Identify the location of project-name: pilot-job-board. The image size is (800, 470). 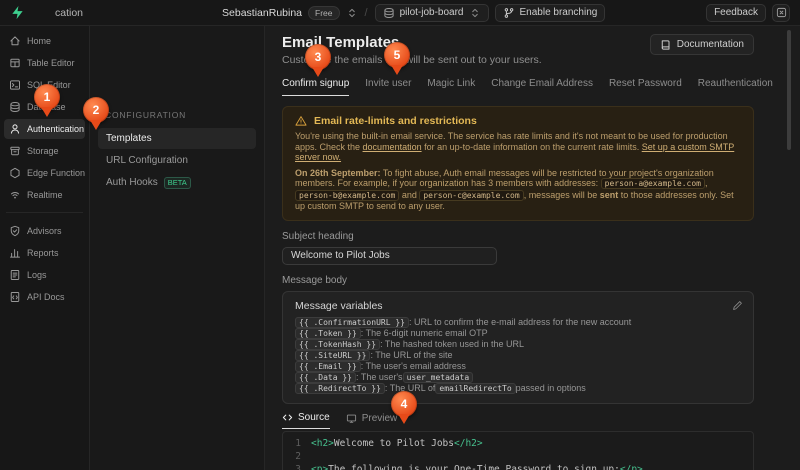
(431, 12).